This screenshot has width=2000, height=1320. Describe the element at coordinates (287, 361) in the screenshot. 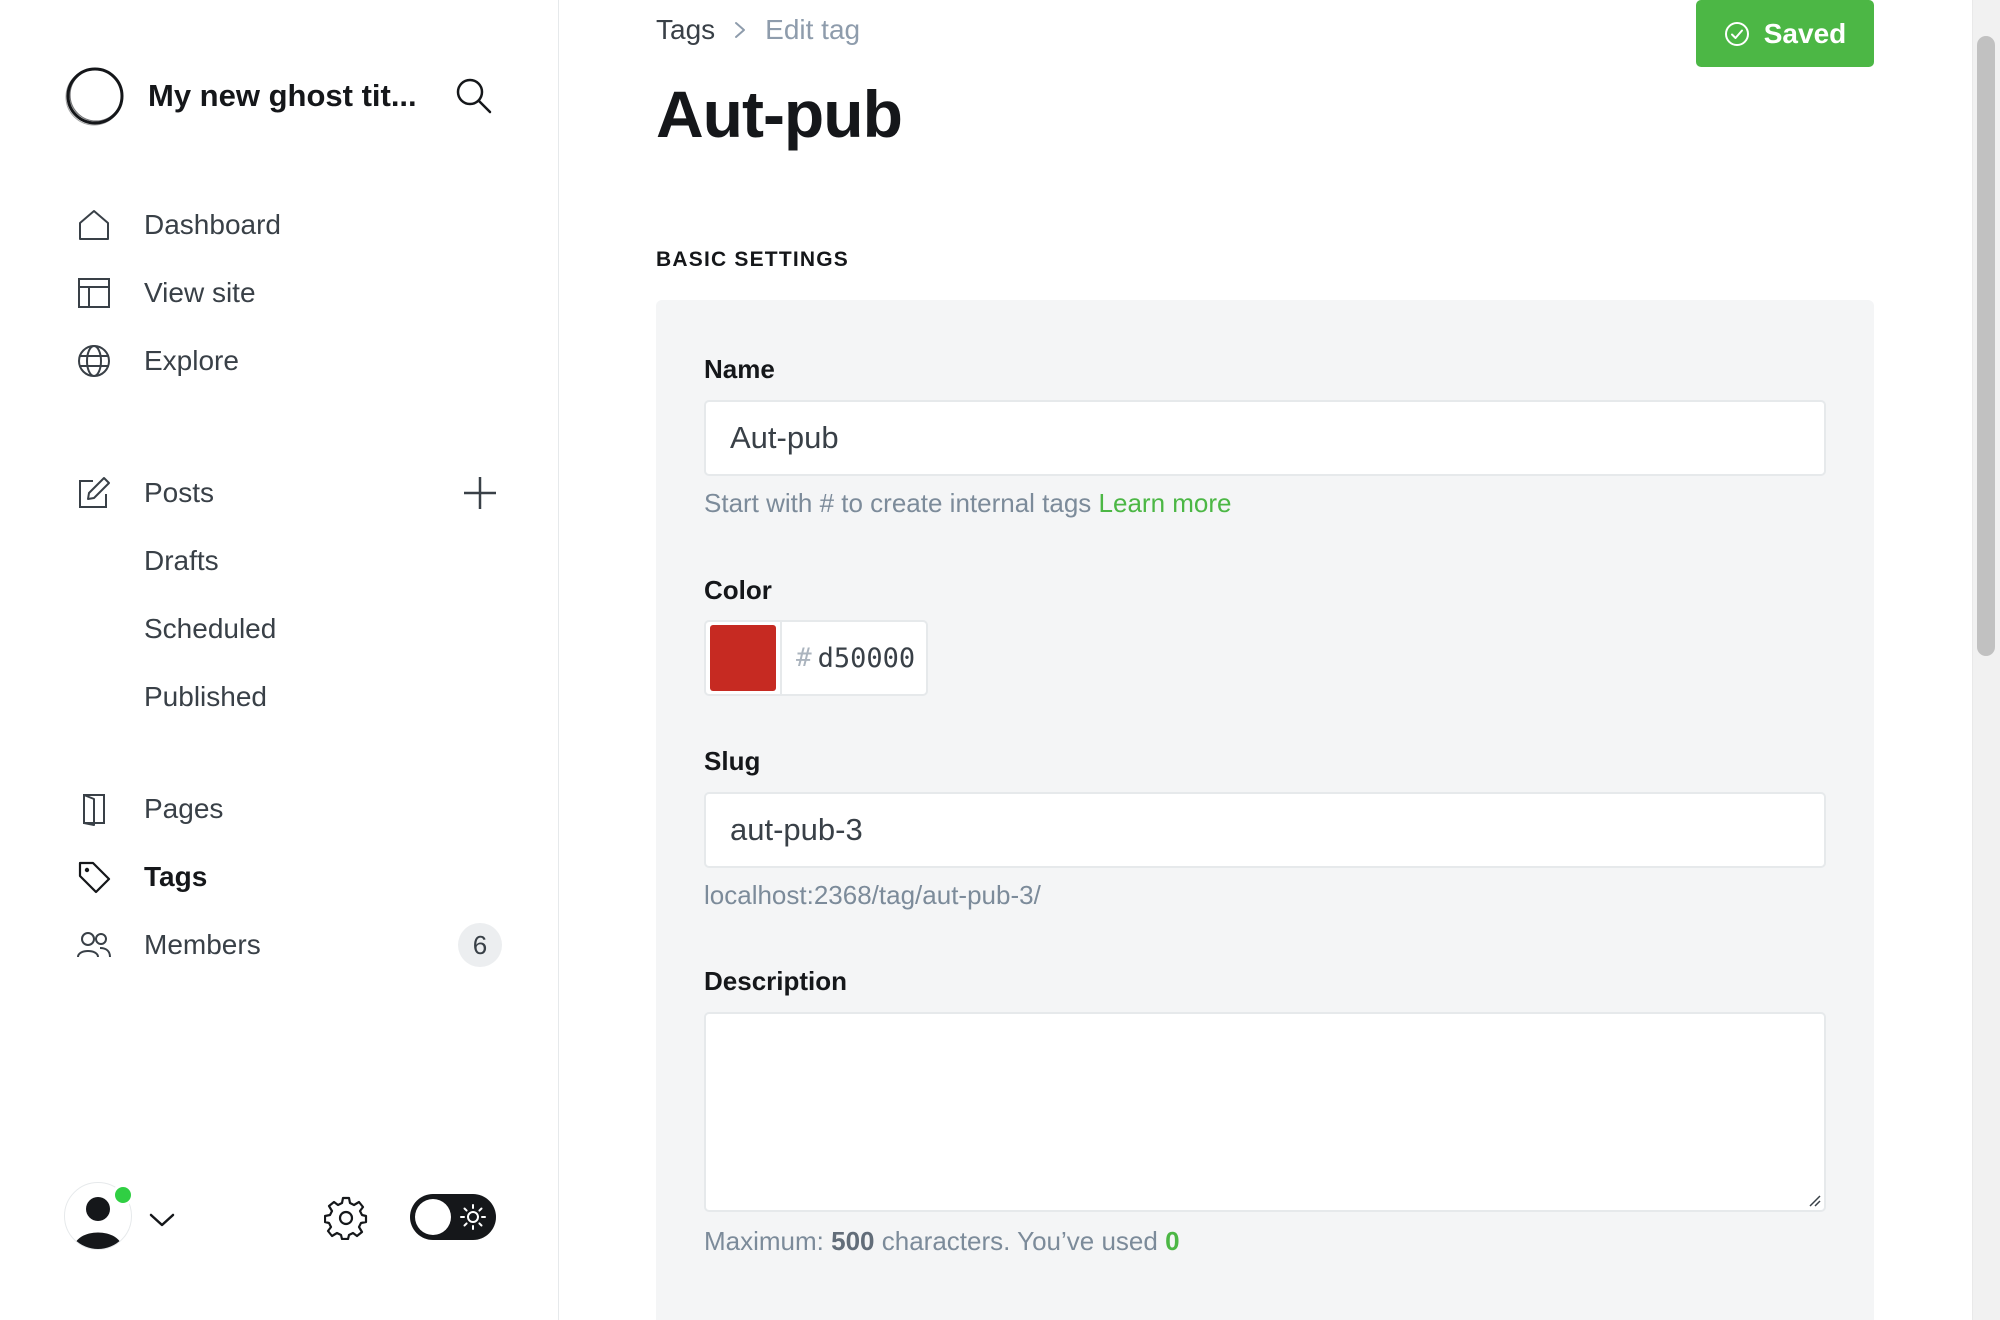

I see `nav-item-explore: Explore` at that location.